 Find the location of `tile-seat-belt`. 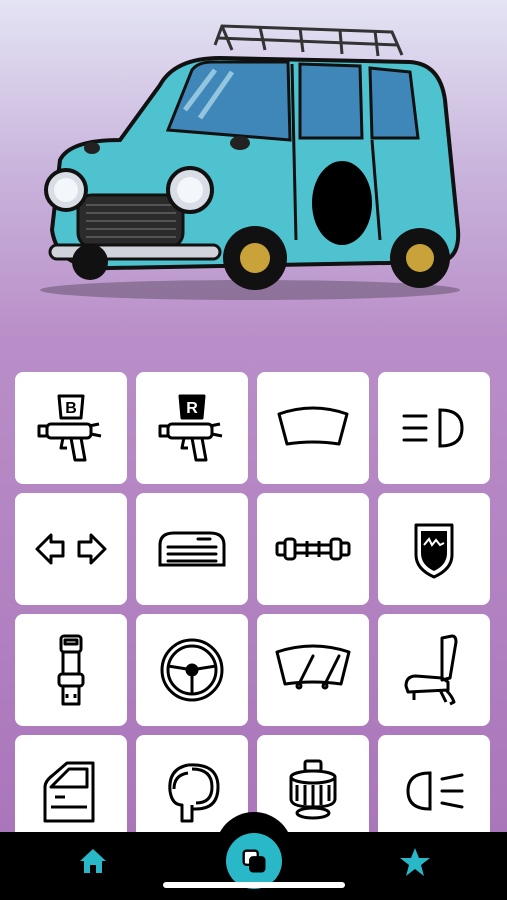

tile-seat-belt is located at coordinates (71, 670).